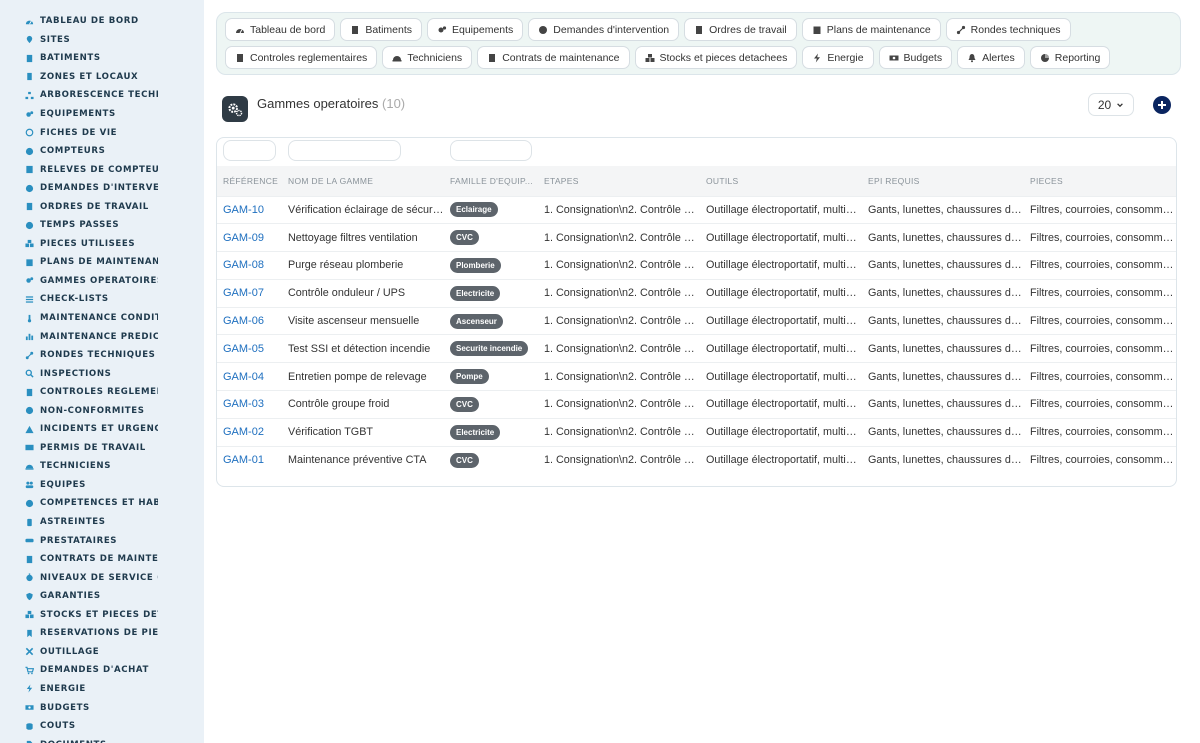 The width and height of the screenshot is (1200, 743). What do you see at coordinates (102, 114) in the screenshot?
I see `sidebar-item-equipements: EQUIPEMENTS` at bounding box center [102, 114].